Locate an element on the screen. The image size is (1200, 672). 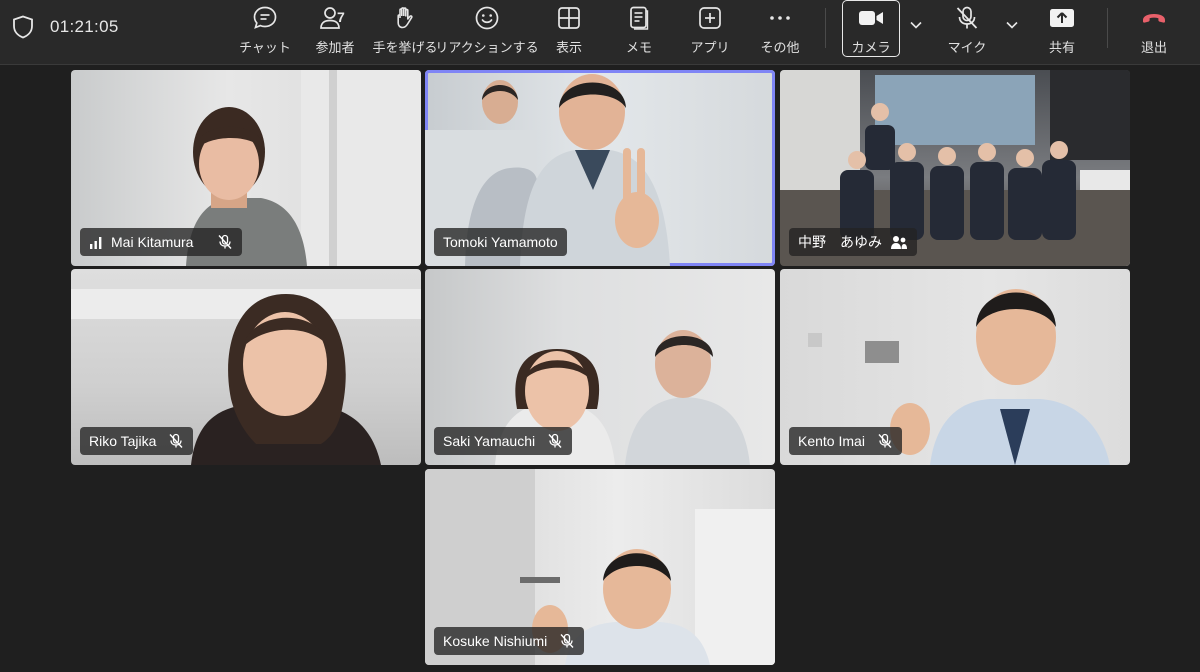
hand-icon is located at coordinates (405, 18).